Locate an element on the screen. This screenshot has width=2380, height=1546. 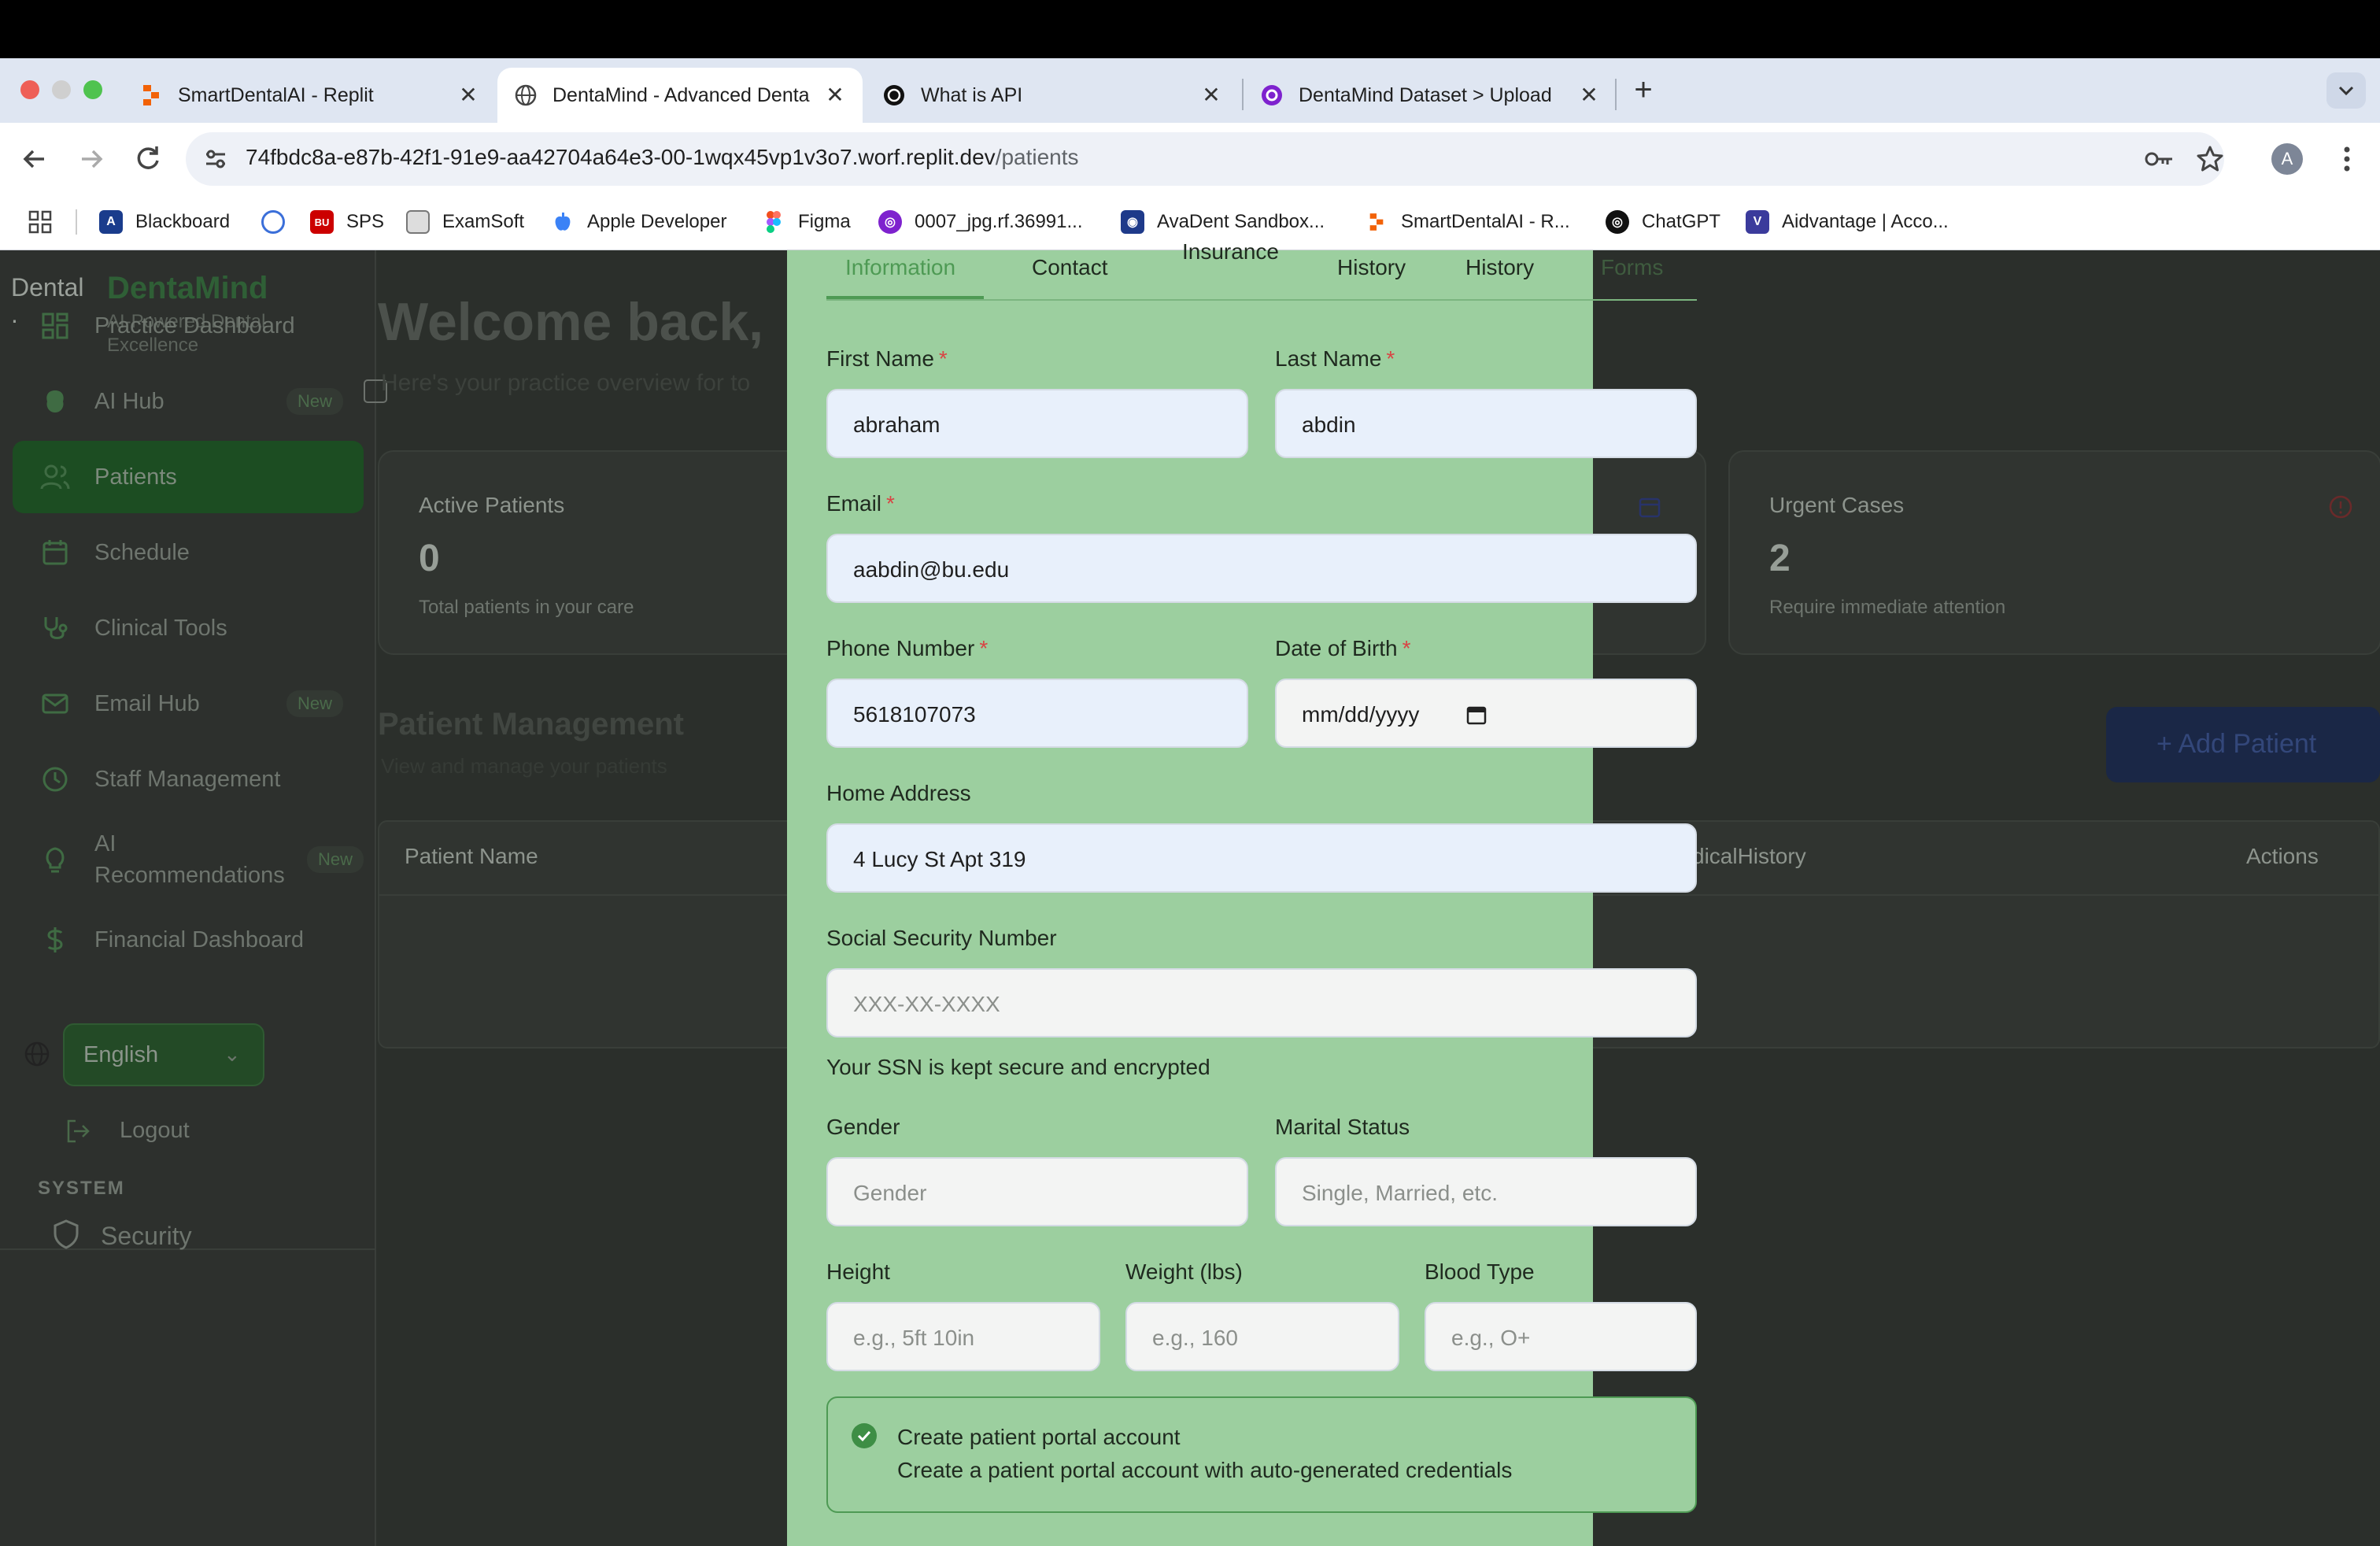
sidebar-item-email-hub: Email Hub New is located at coordinates (188, 704).